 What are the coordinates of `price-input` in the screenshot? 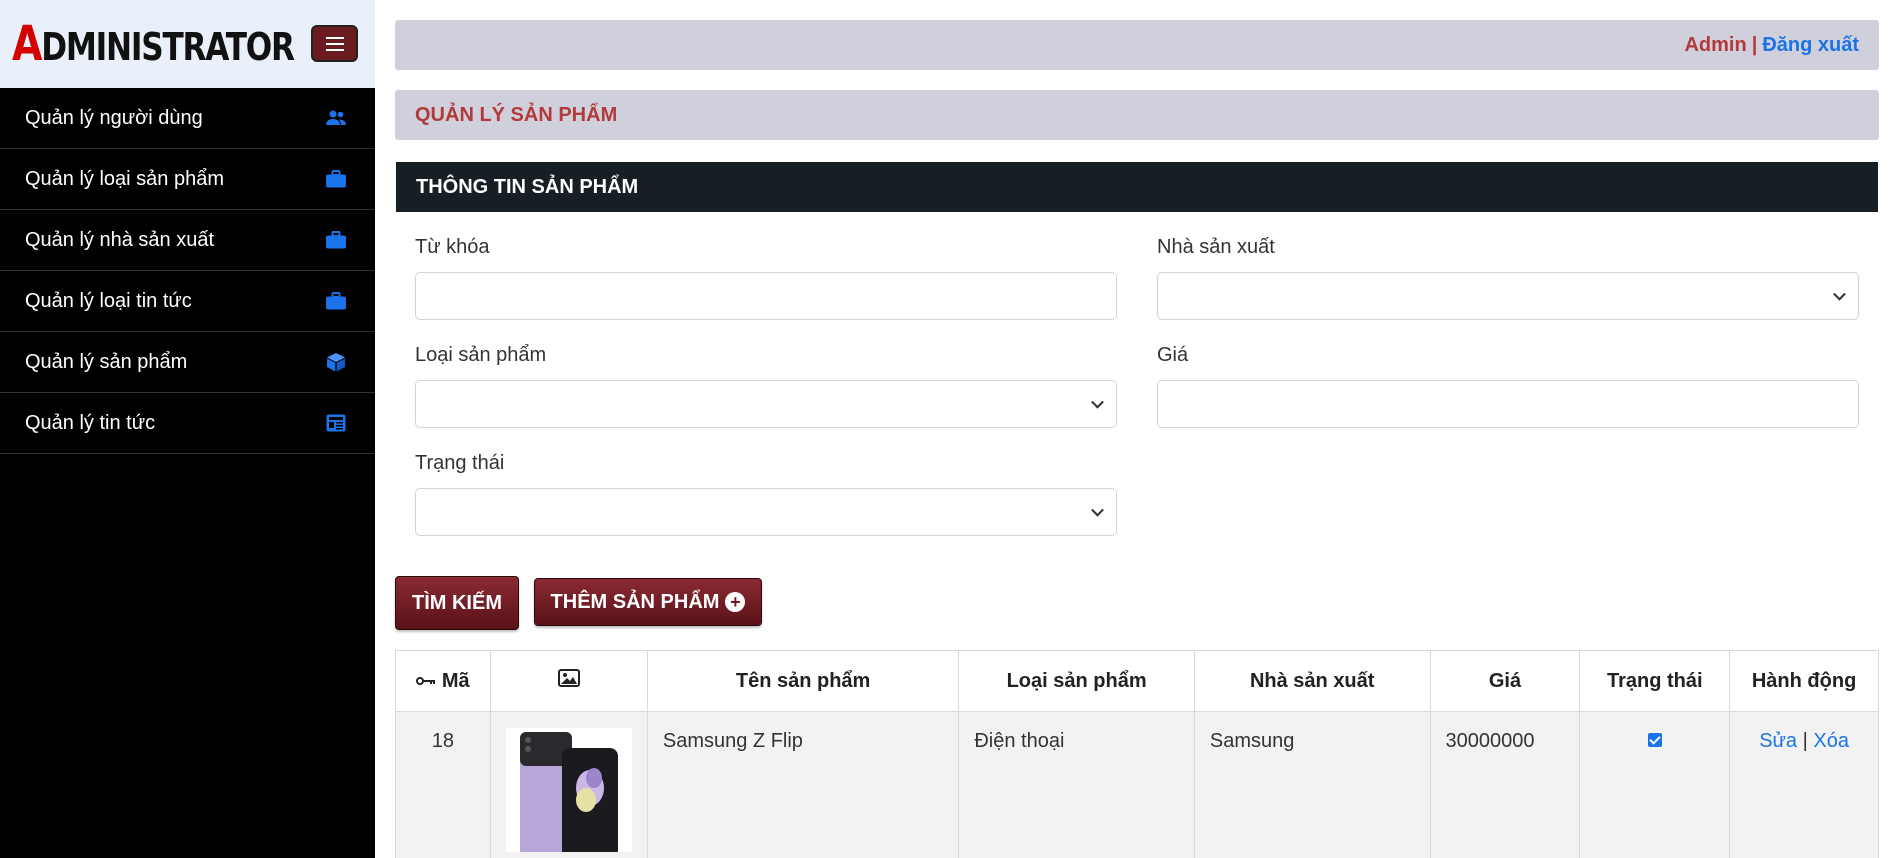 It's located at (1508, 404).